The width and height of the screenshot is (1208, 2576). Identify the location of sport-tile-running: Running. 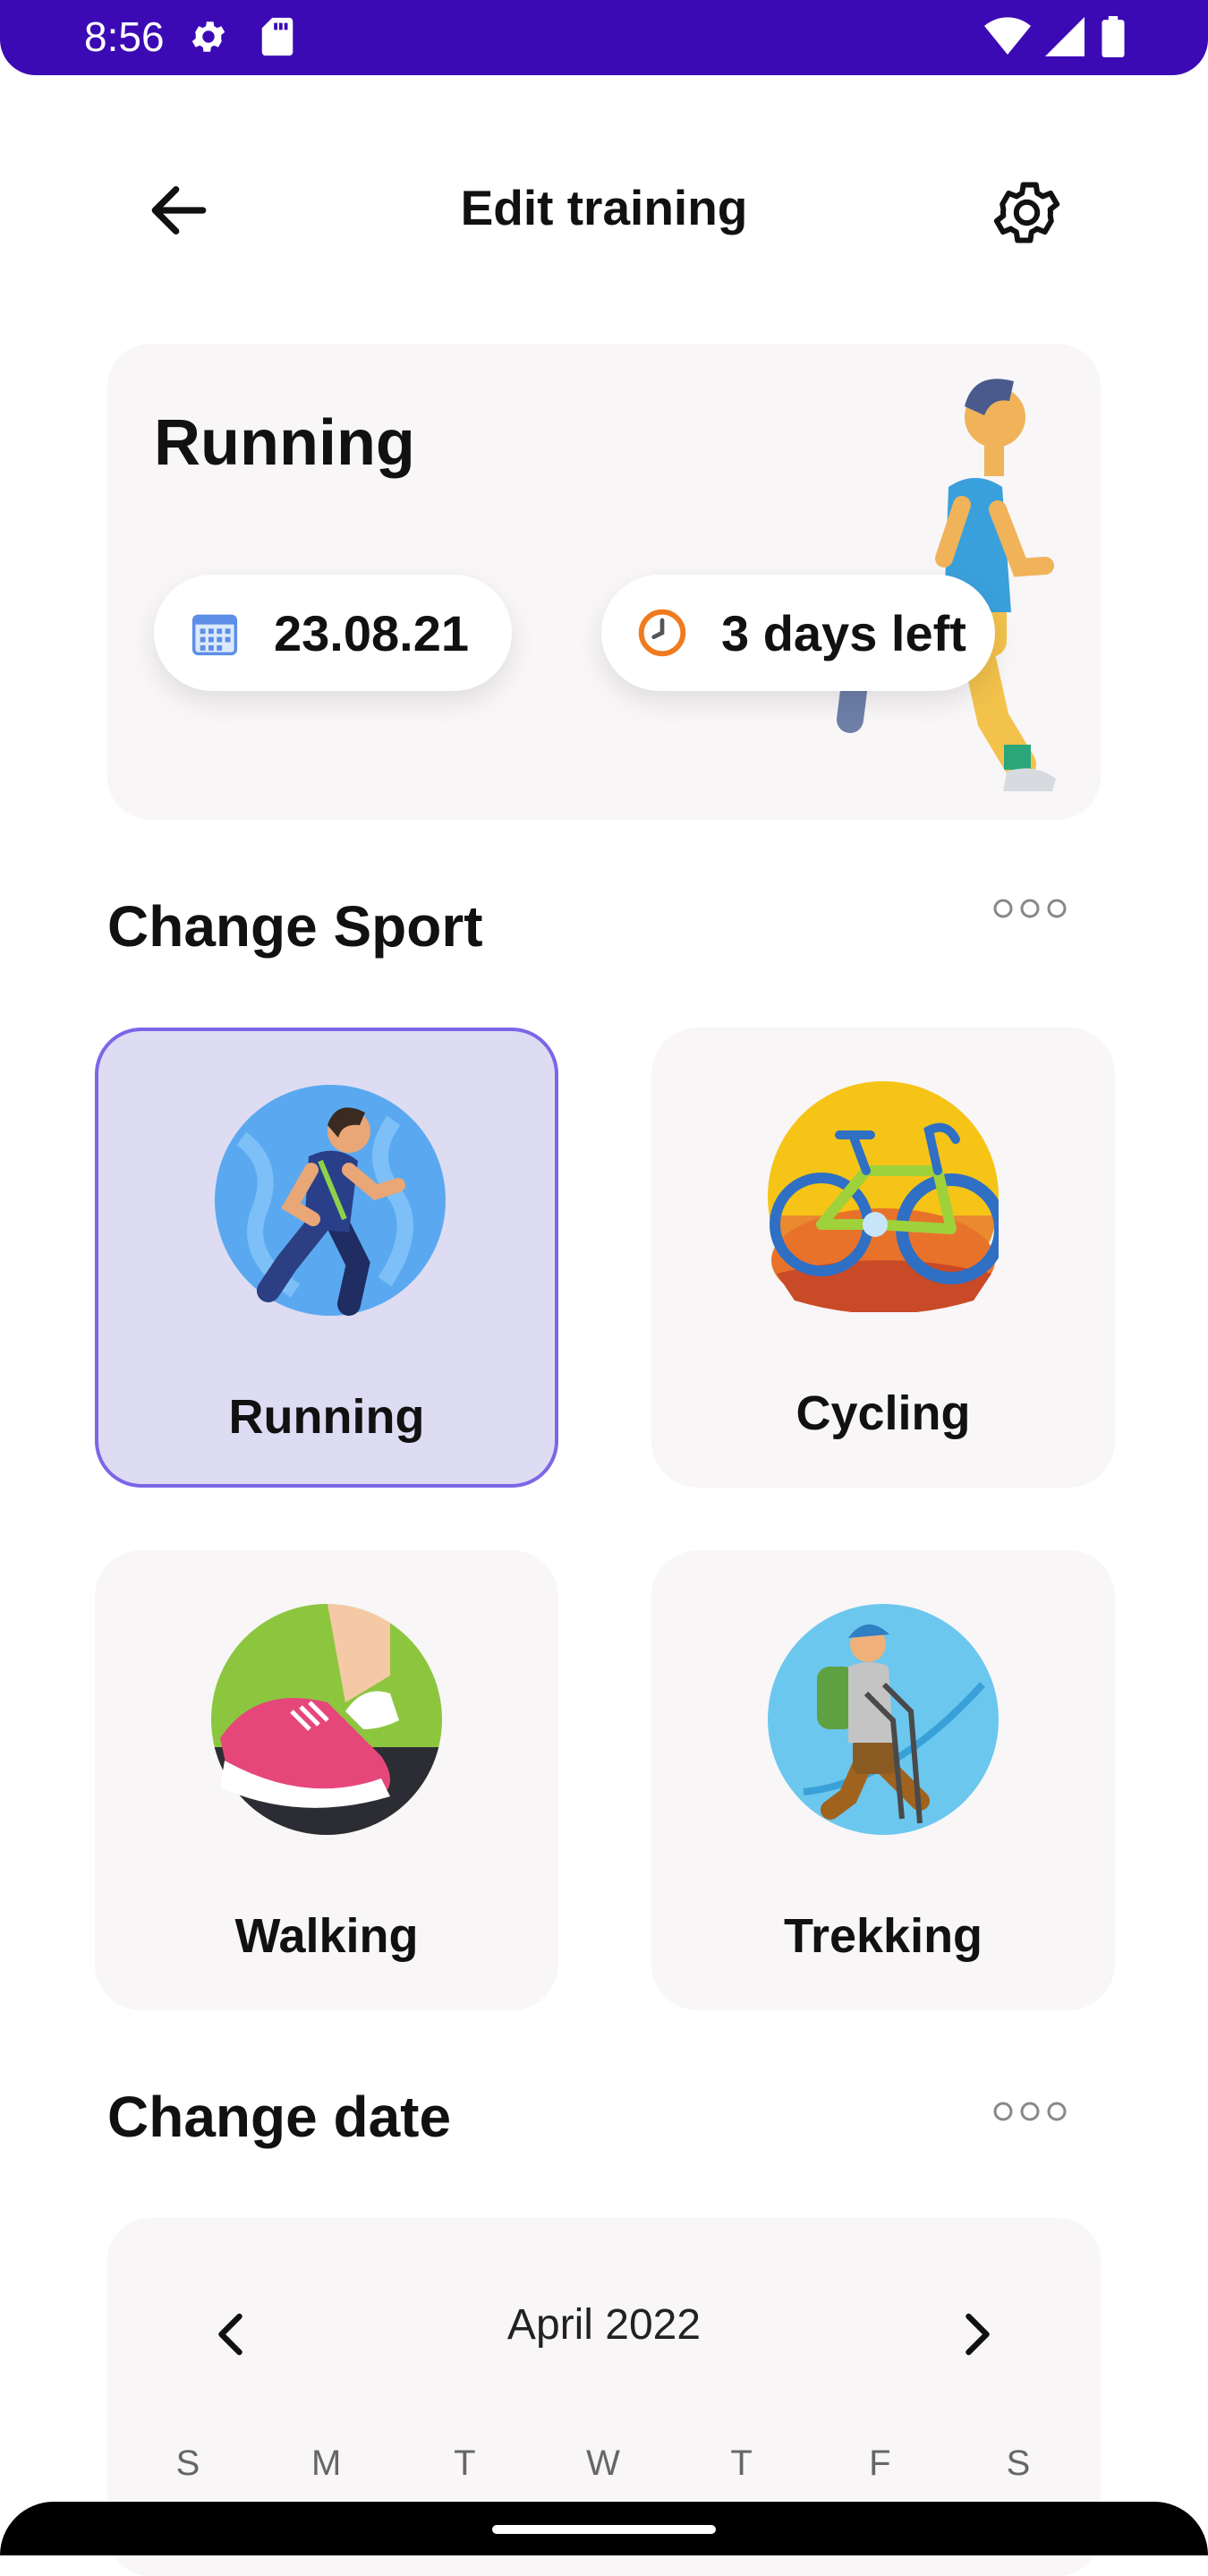
(326, 1258).